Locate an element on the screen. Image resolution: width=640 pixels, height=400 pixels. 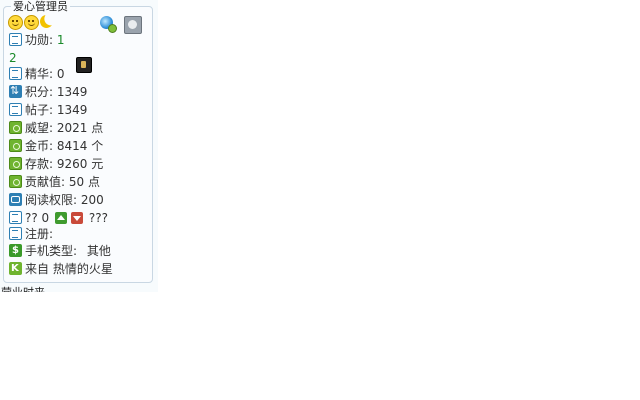
points-row: 积分: 1349 is located at coordinates (48, 91).